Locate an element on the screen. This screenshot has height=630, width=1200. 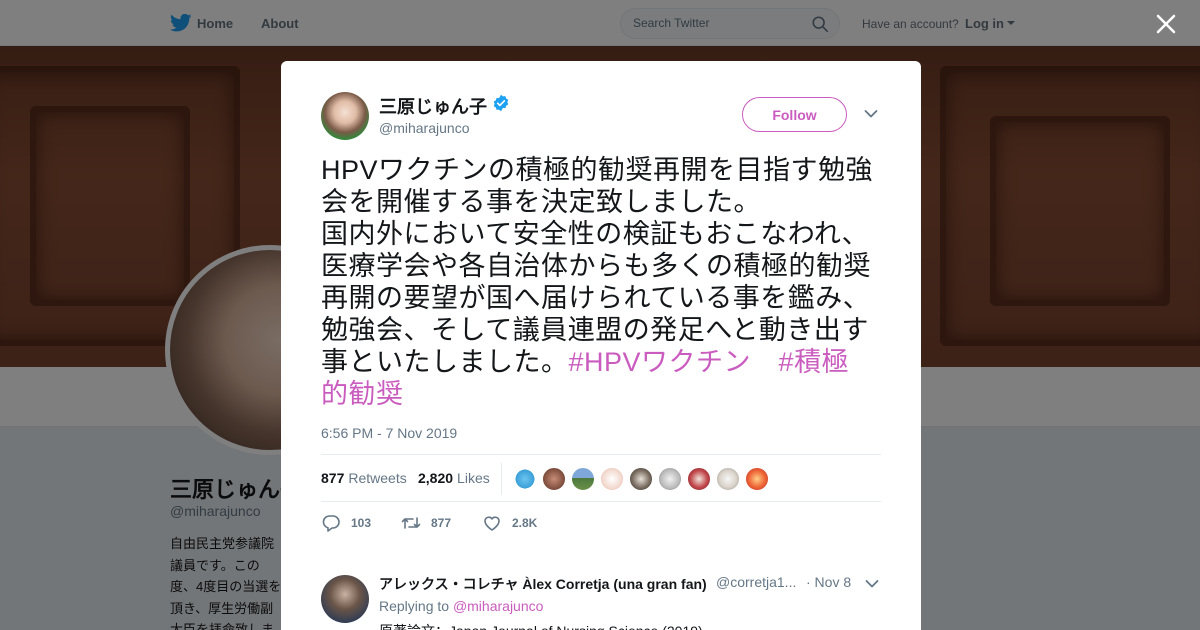
tweet-timestamp: 6:56 PM - 7 Nov 2019 is located at coordinates (389, 433).